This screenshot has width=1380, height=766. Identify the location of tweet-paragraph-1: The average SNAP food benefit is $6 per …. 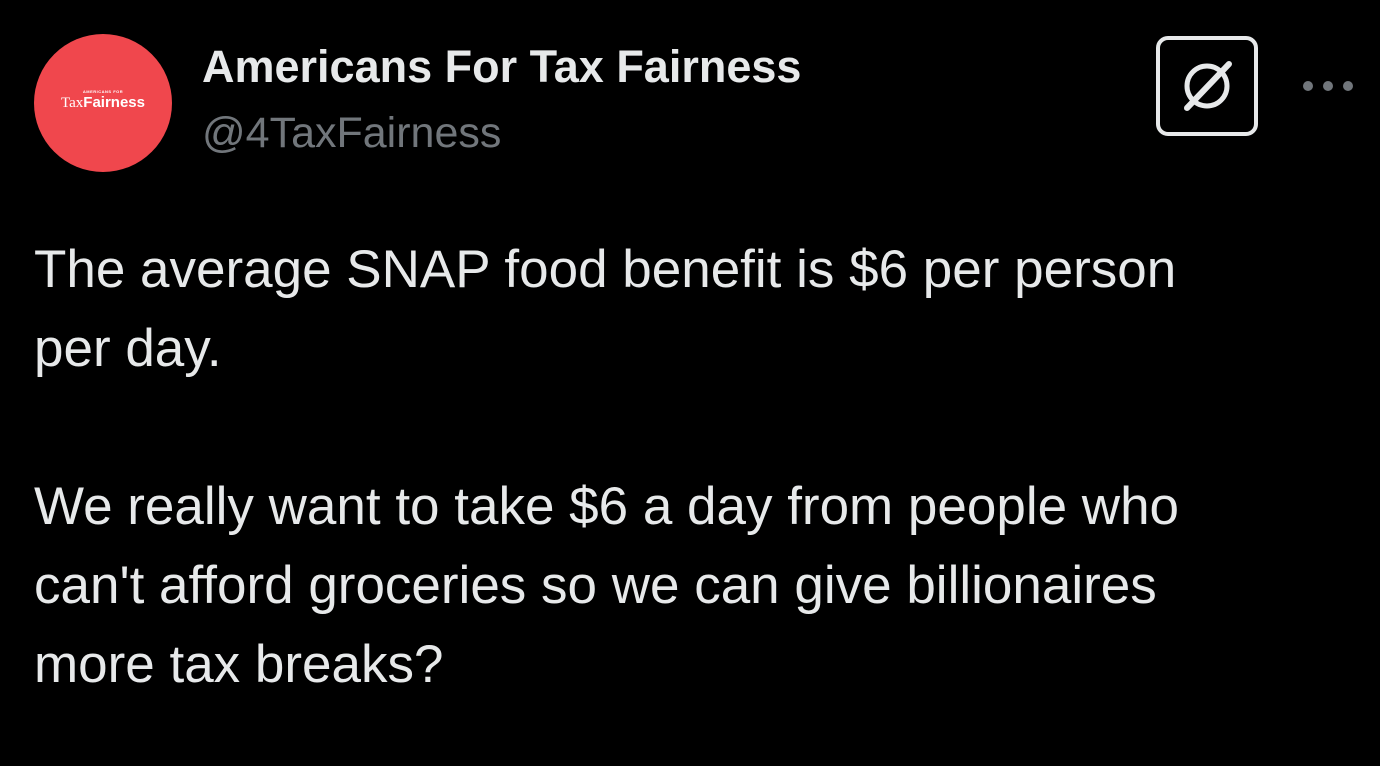
(605, 309).